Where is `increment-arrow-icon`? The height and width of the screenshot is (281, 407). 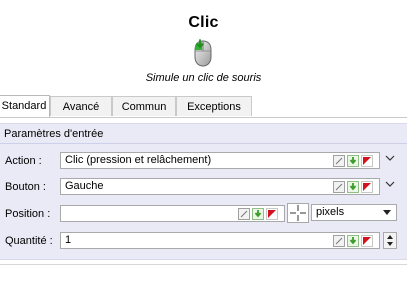
increment-arrow-icon is located at coordinates (390, 237).